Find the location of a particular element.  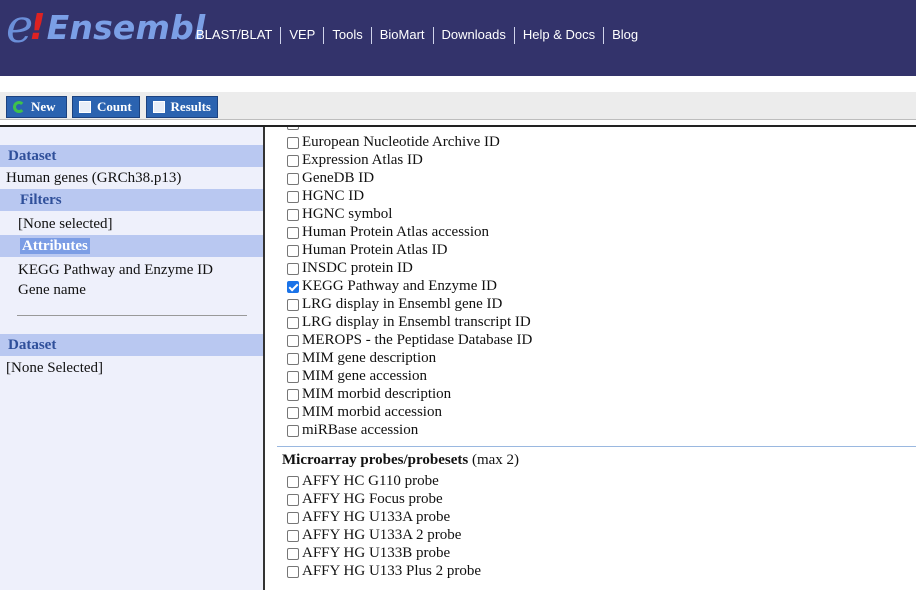

attribute-row: AFFY HG U133A 2 probe is located at coordinates (374, 535).